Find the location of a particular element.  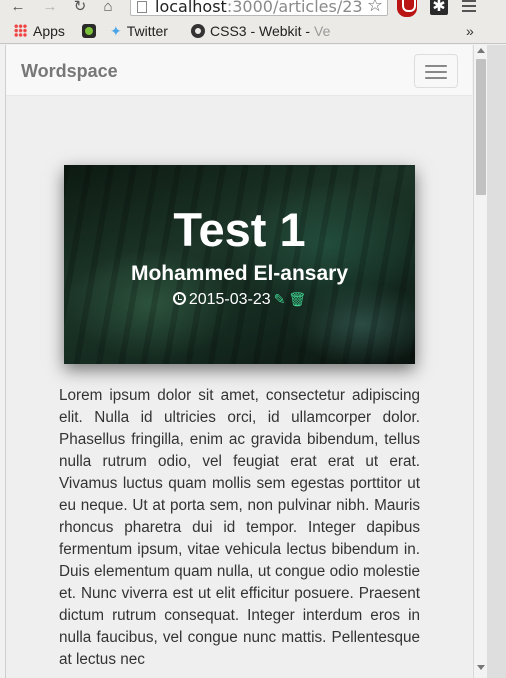

bookmarks-overflow-button: » is located at coordinates (470, 31).